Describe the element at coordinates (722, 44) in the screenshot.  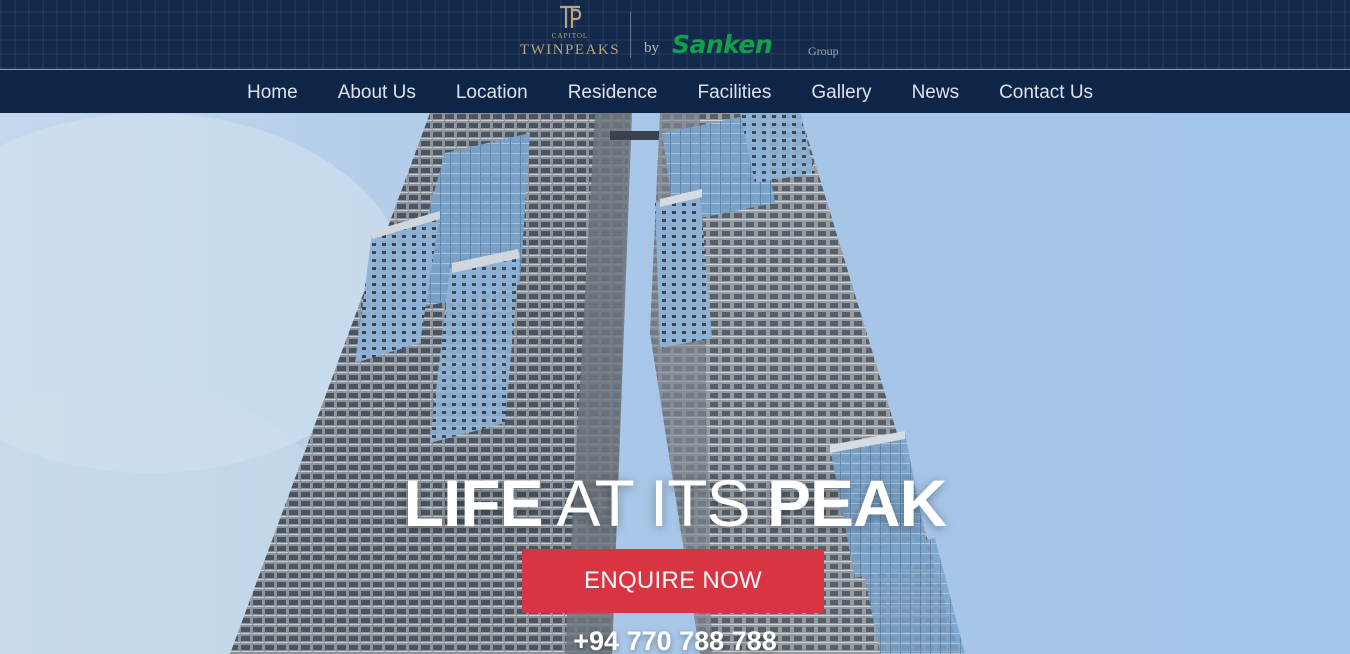
I see `developer-logo-text: Sanken` at that location.